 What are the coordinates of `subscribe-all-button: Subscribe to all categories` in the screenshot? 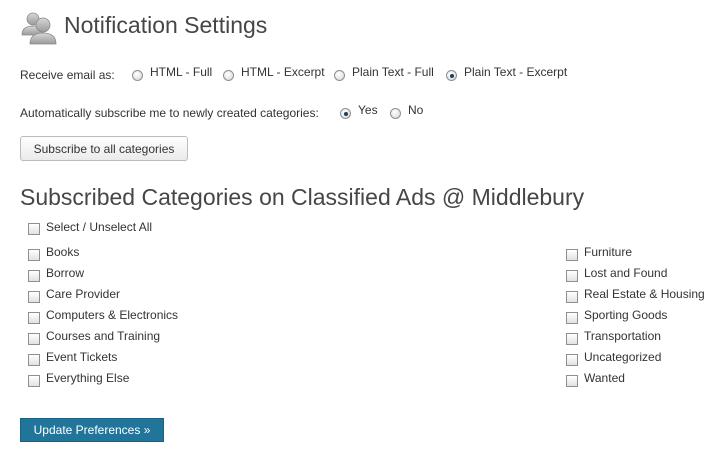 It's located at (104, 148).